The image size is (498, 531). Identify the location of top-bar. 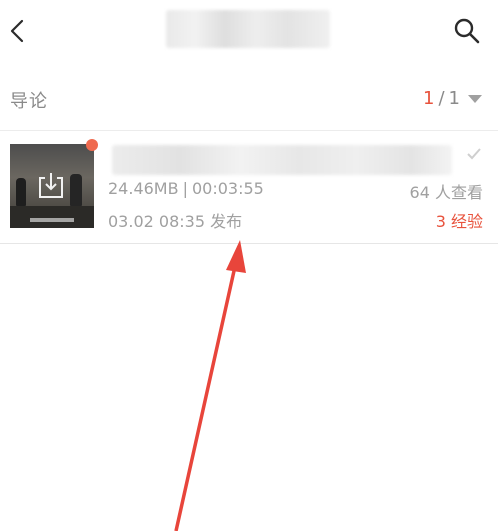
(249, 33).